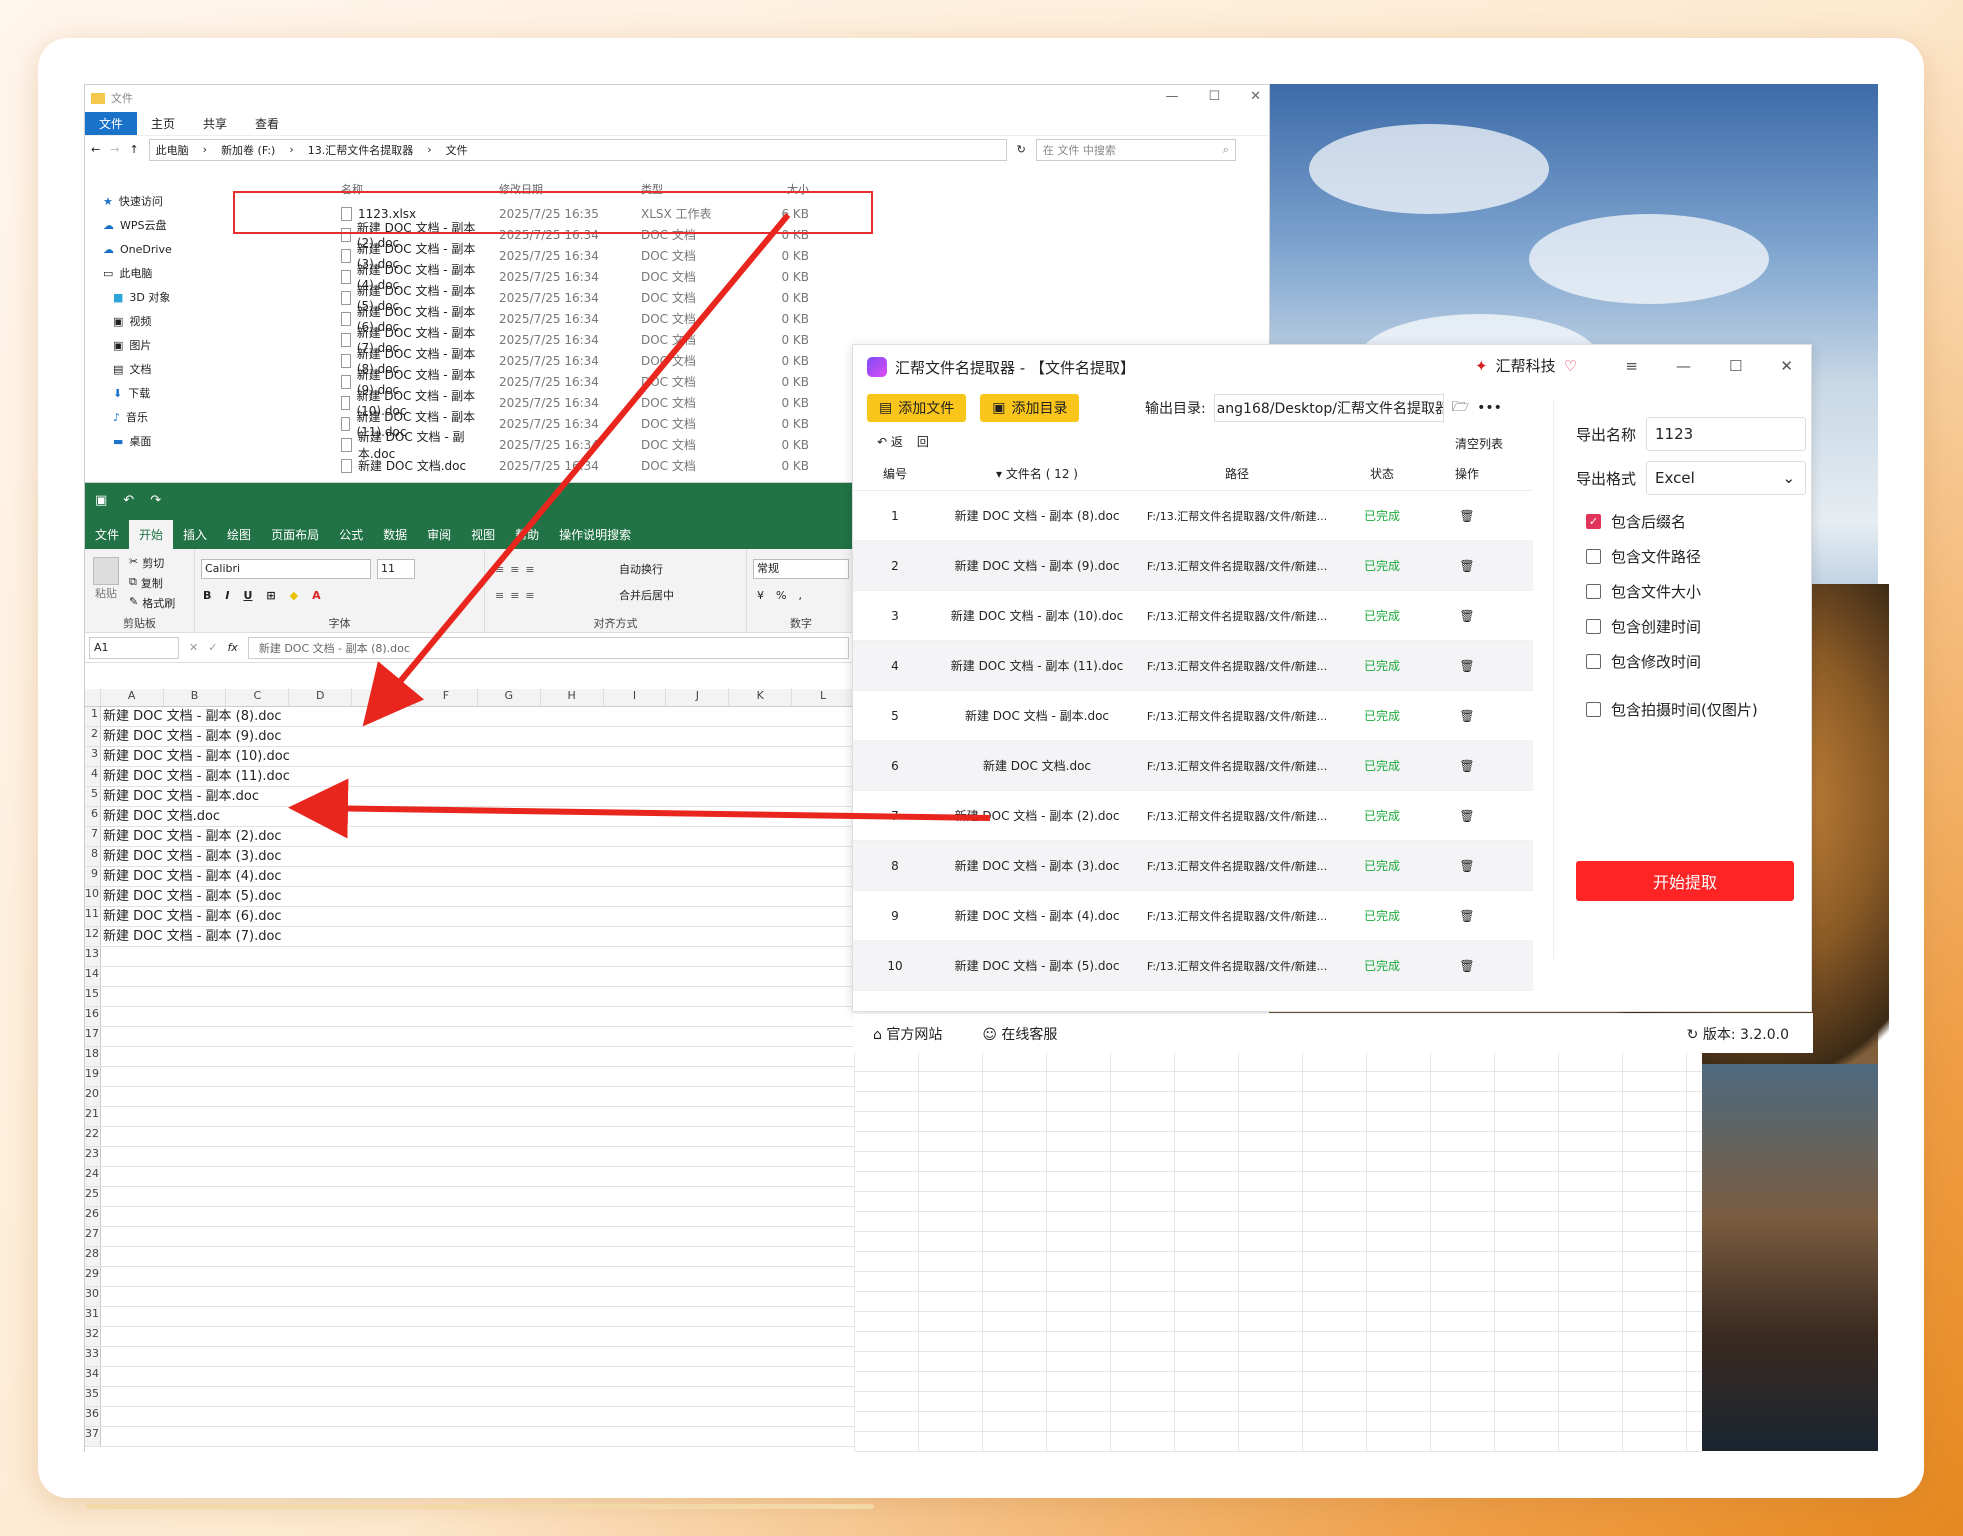  I want to click on excel-tab: 绘图, so click(239, 534).